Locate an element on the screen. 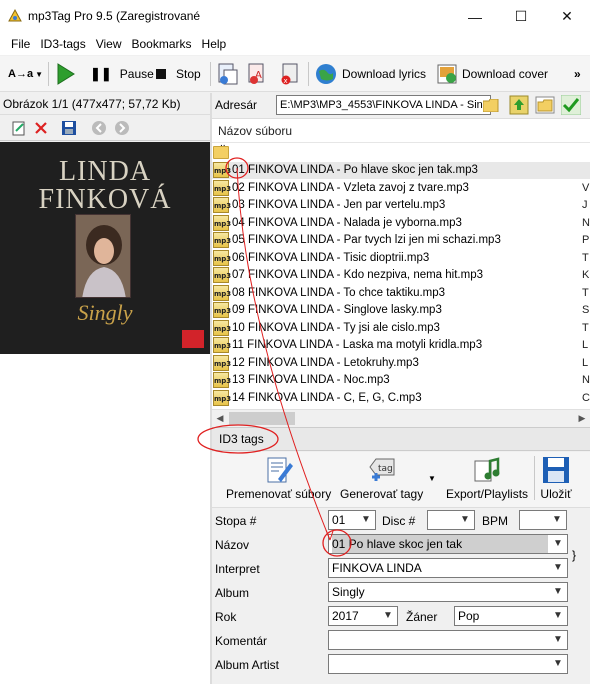  album-combo: Singly ▼ is located at coordinates (448, 592).